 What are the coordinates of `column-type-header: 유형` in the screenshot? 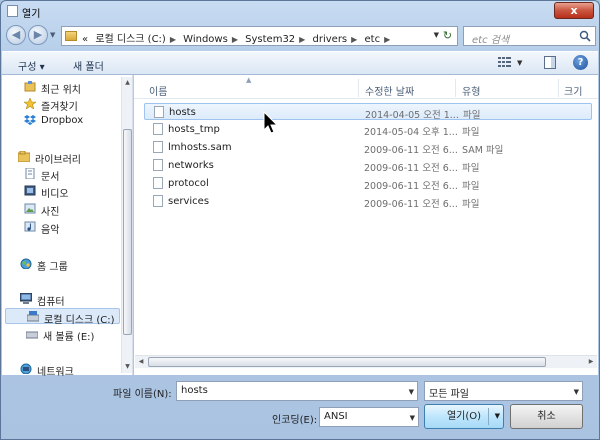 It's located at (471, 90).